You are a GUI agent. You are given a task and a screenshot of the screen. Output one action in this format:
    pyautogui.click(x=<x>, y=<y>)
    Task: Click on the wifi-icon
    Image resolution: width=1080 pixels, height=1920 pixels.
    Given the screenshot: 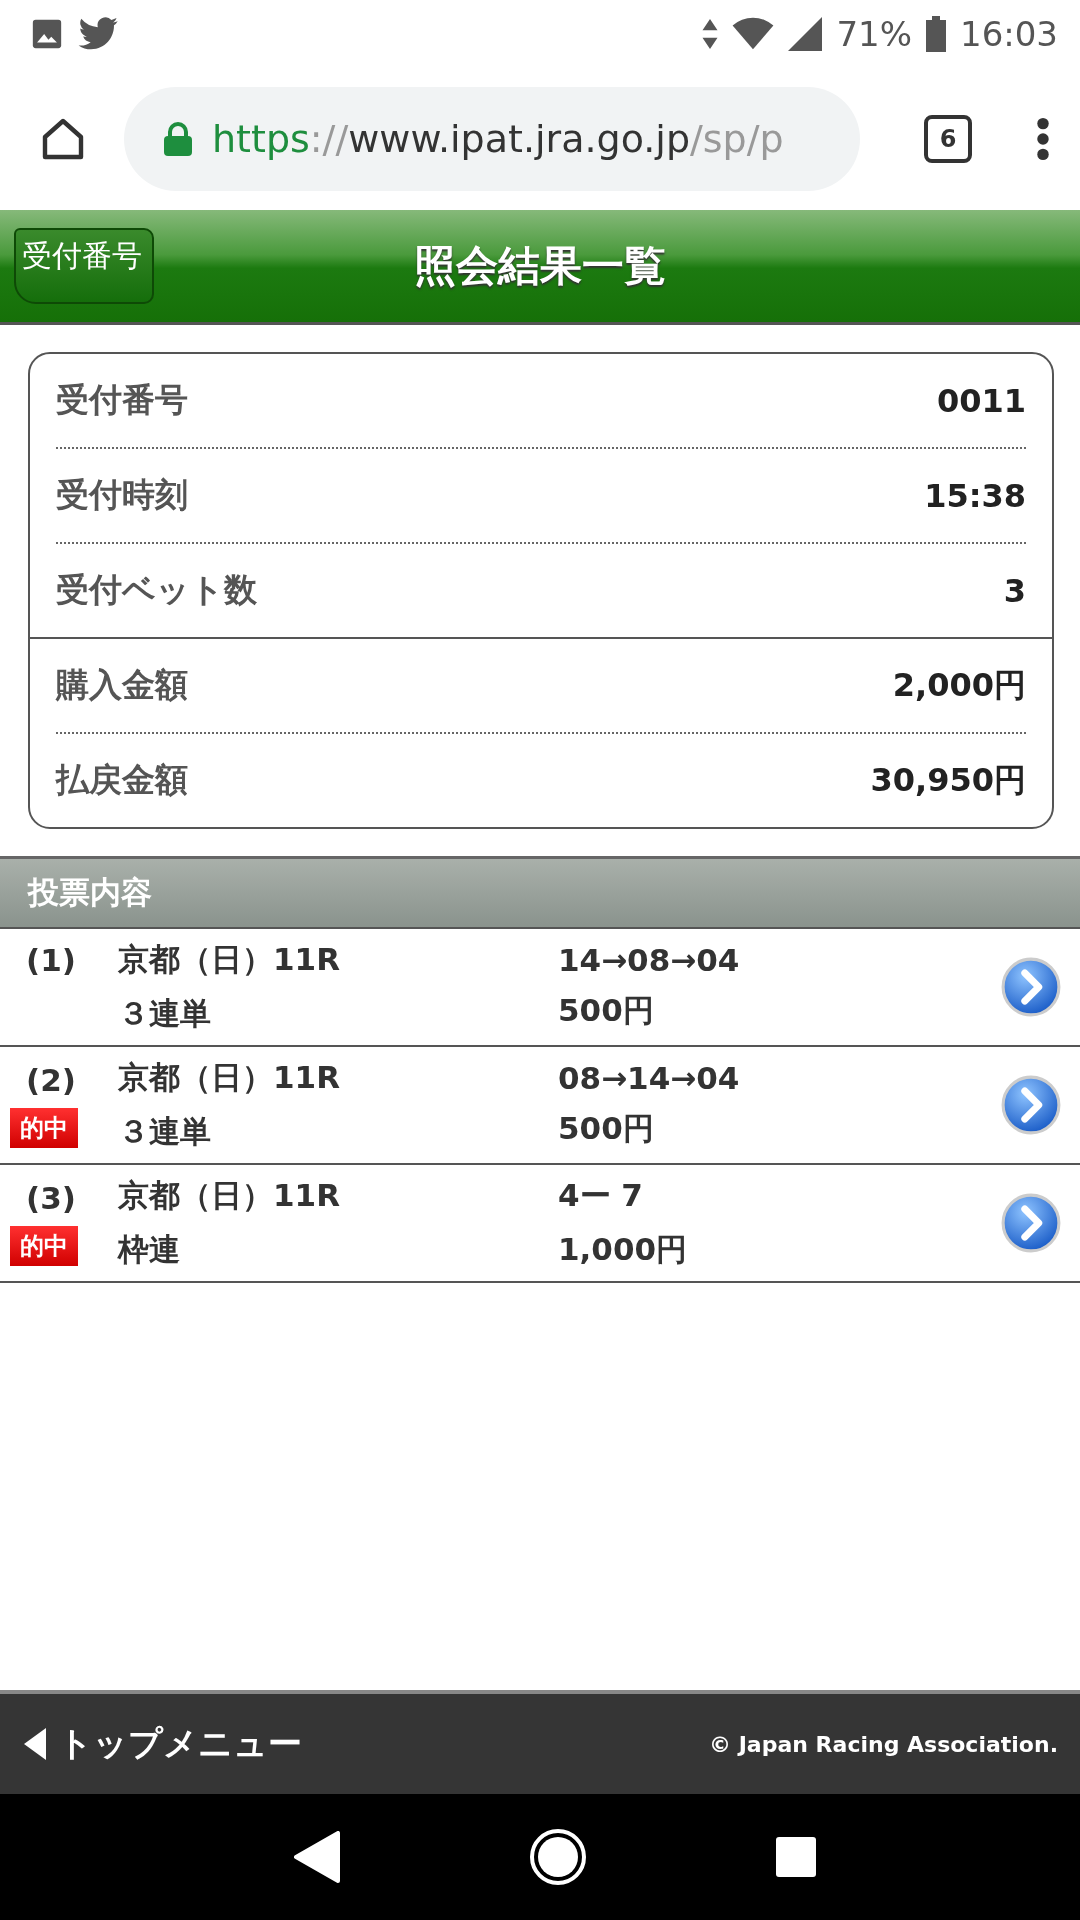 What is the action you would take?
    pyautogui.click(x=753, y=33)
    